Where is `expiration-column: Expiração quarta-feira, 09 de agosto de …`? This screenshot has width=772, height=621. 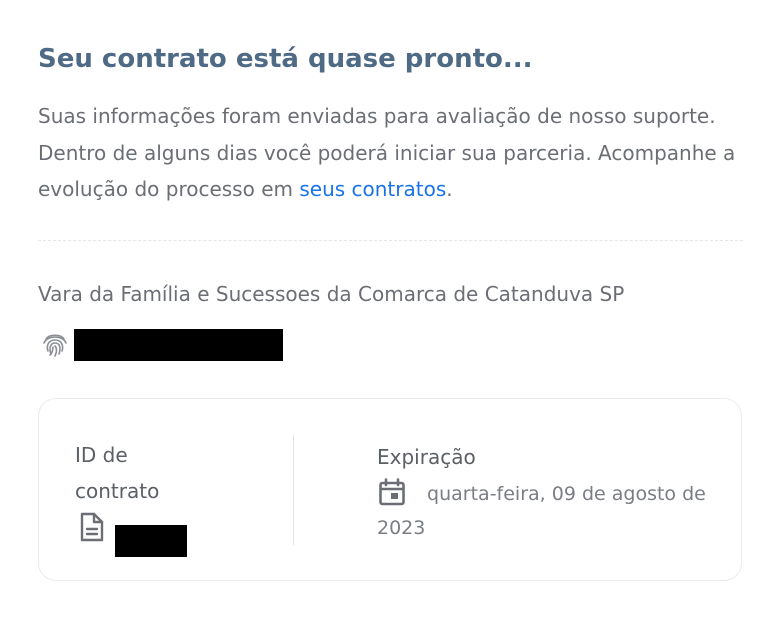 expiration-column: Expiração quarta-feira, 09 de agosto de … is located at coordinates (542, 492).